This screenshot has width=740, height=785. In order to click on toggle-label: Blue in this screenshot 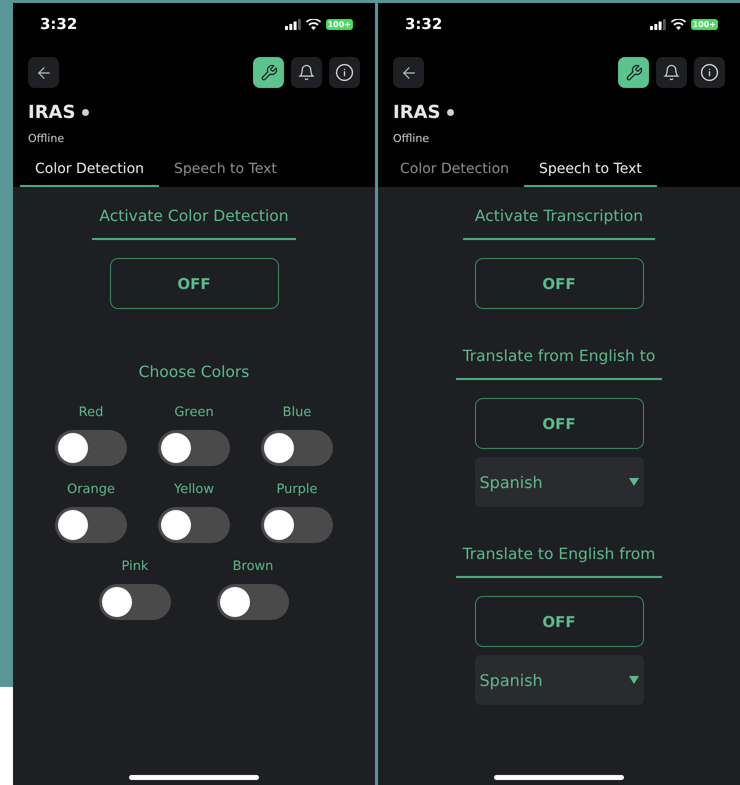, I will do `click(297, 412)`.